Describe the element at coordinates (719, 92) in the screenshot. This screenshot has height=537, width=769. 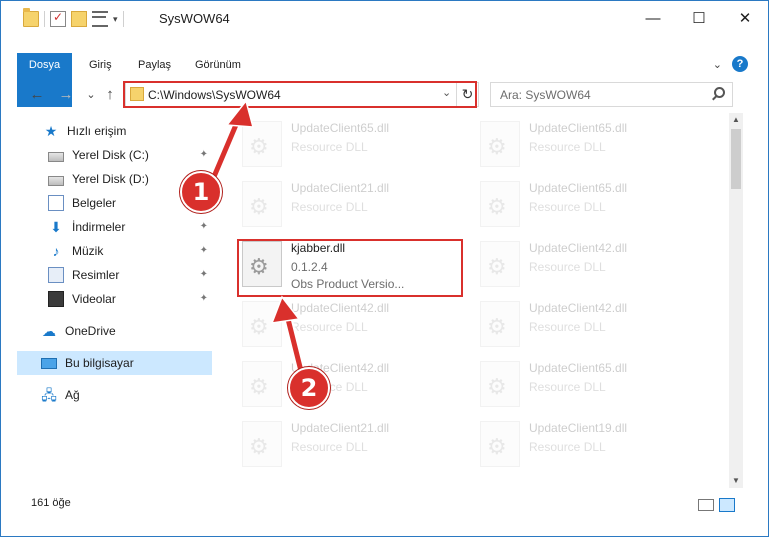
I see `search-icon` at that location.